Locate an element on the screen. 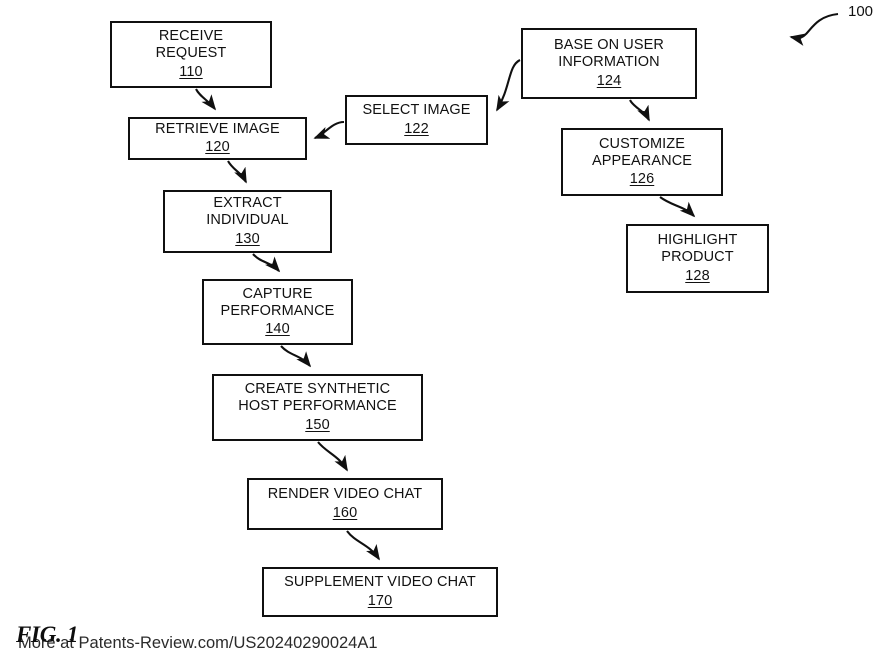 Image resolution: width=880 pixels, height=666 pixels. process-box-capture-performance: CAPTURE PERFORMANCE 140 is located at coordinates (277, 312).